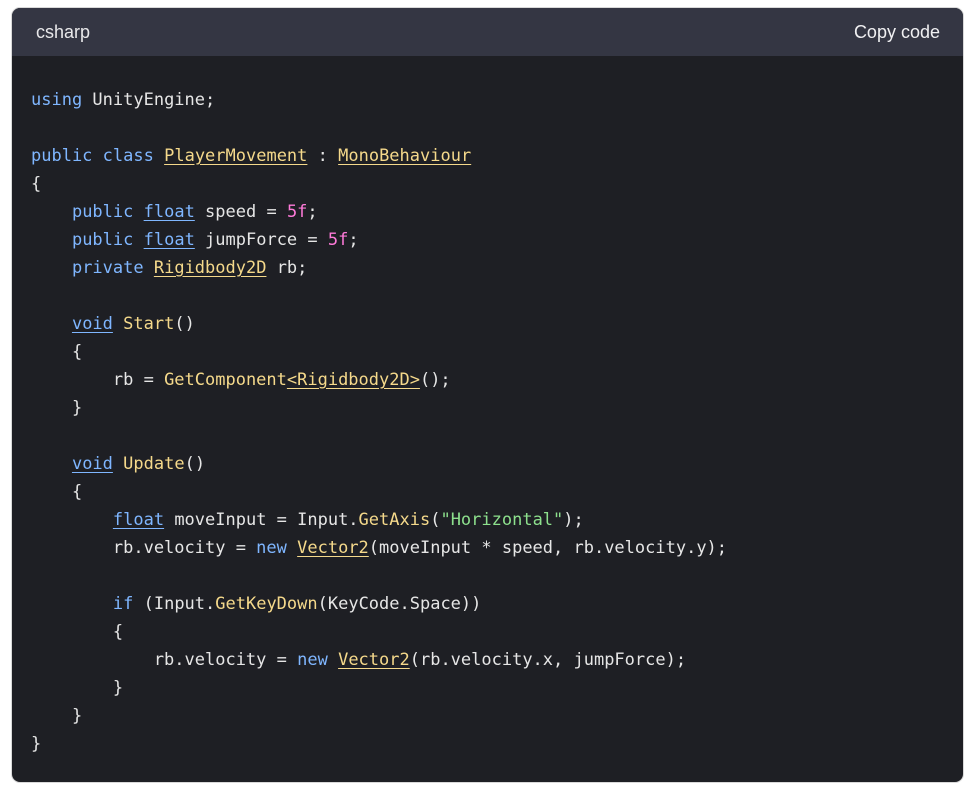  Describe the element at coordinates (548, 548) in the screenshot. I see `code-token: (moveInput * speed, rb.velocity.y);` at that location.